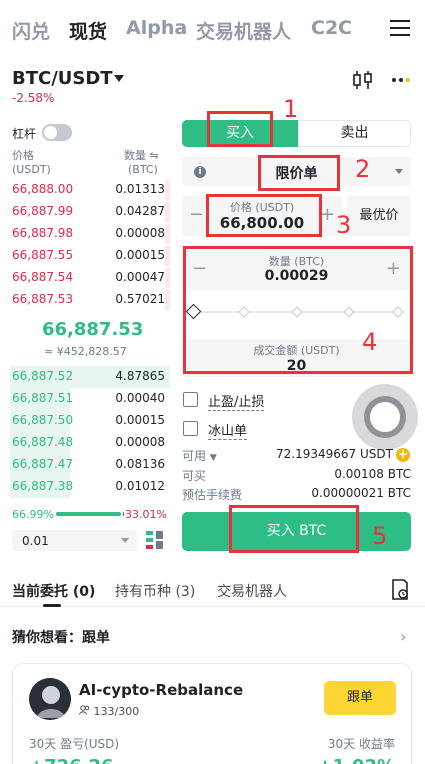 Image resolution: width=425 pixels, height=764 pixels. Describe the element at coordinates (62, 78) in the screenshot. I see `pair-title: BTC/USDT` at that location.